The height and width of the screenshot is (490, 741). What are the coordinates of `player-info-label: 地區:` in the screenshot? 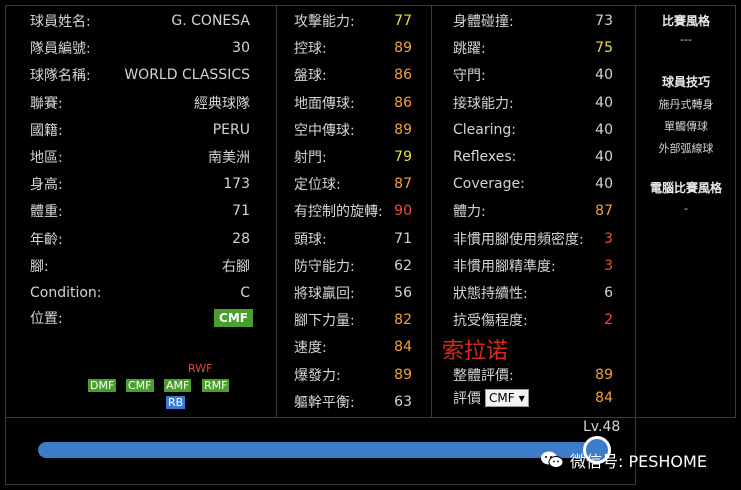 It's located at (46, 158).